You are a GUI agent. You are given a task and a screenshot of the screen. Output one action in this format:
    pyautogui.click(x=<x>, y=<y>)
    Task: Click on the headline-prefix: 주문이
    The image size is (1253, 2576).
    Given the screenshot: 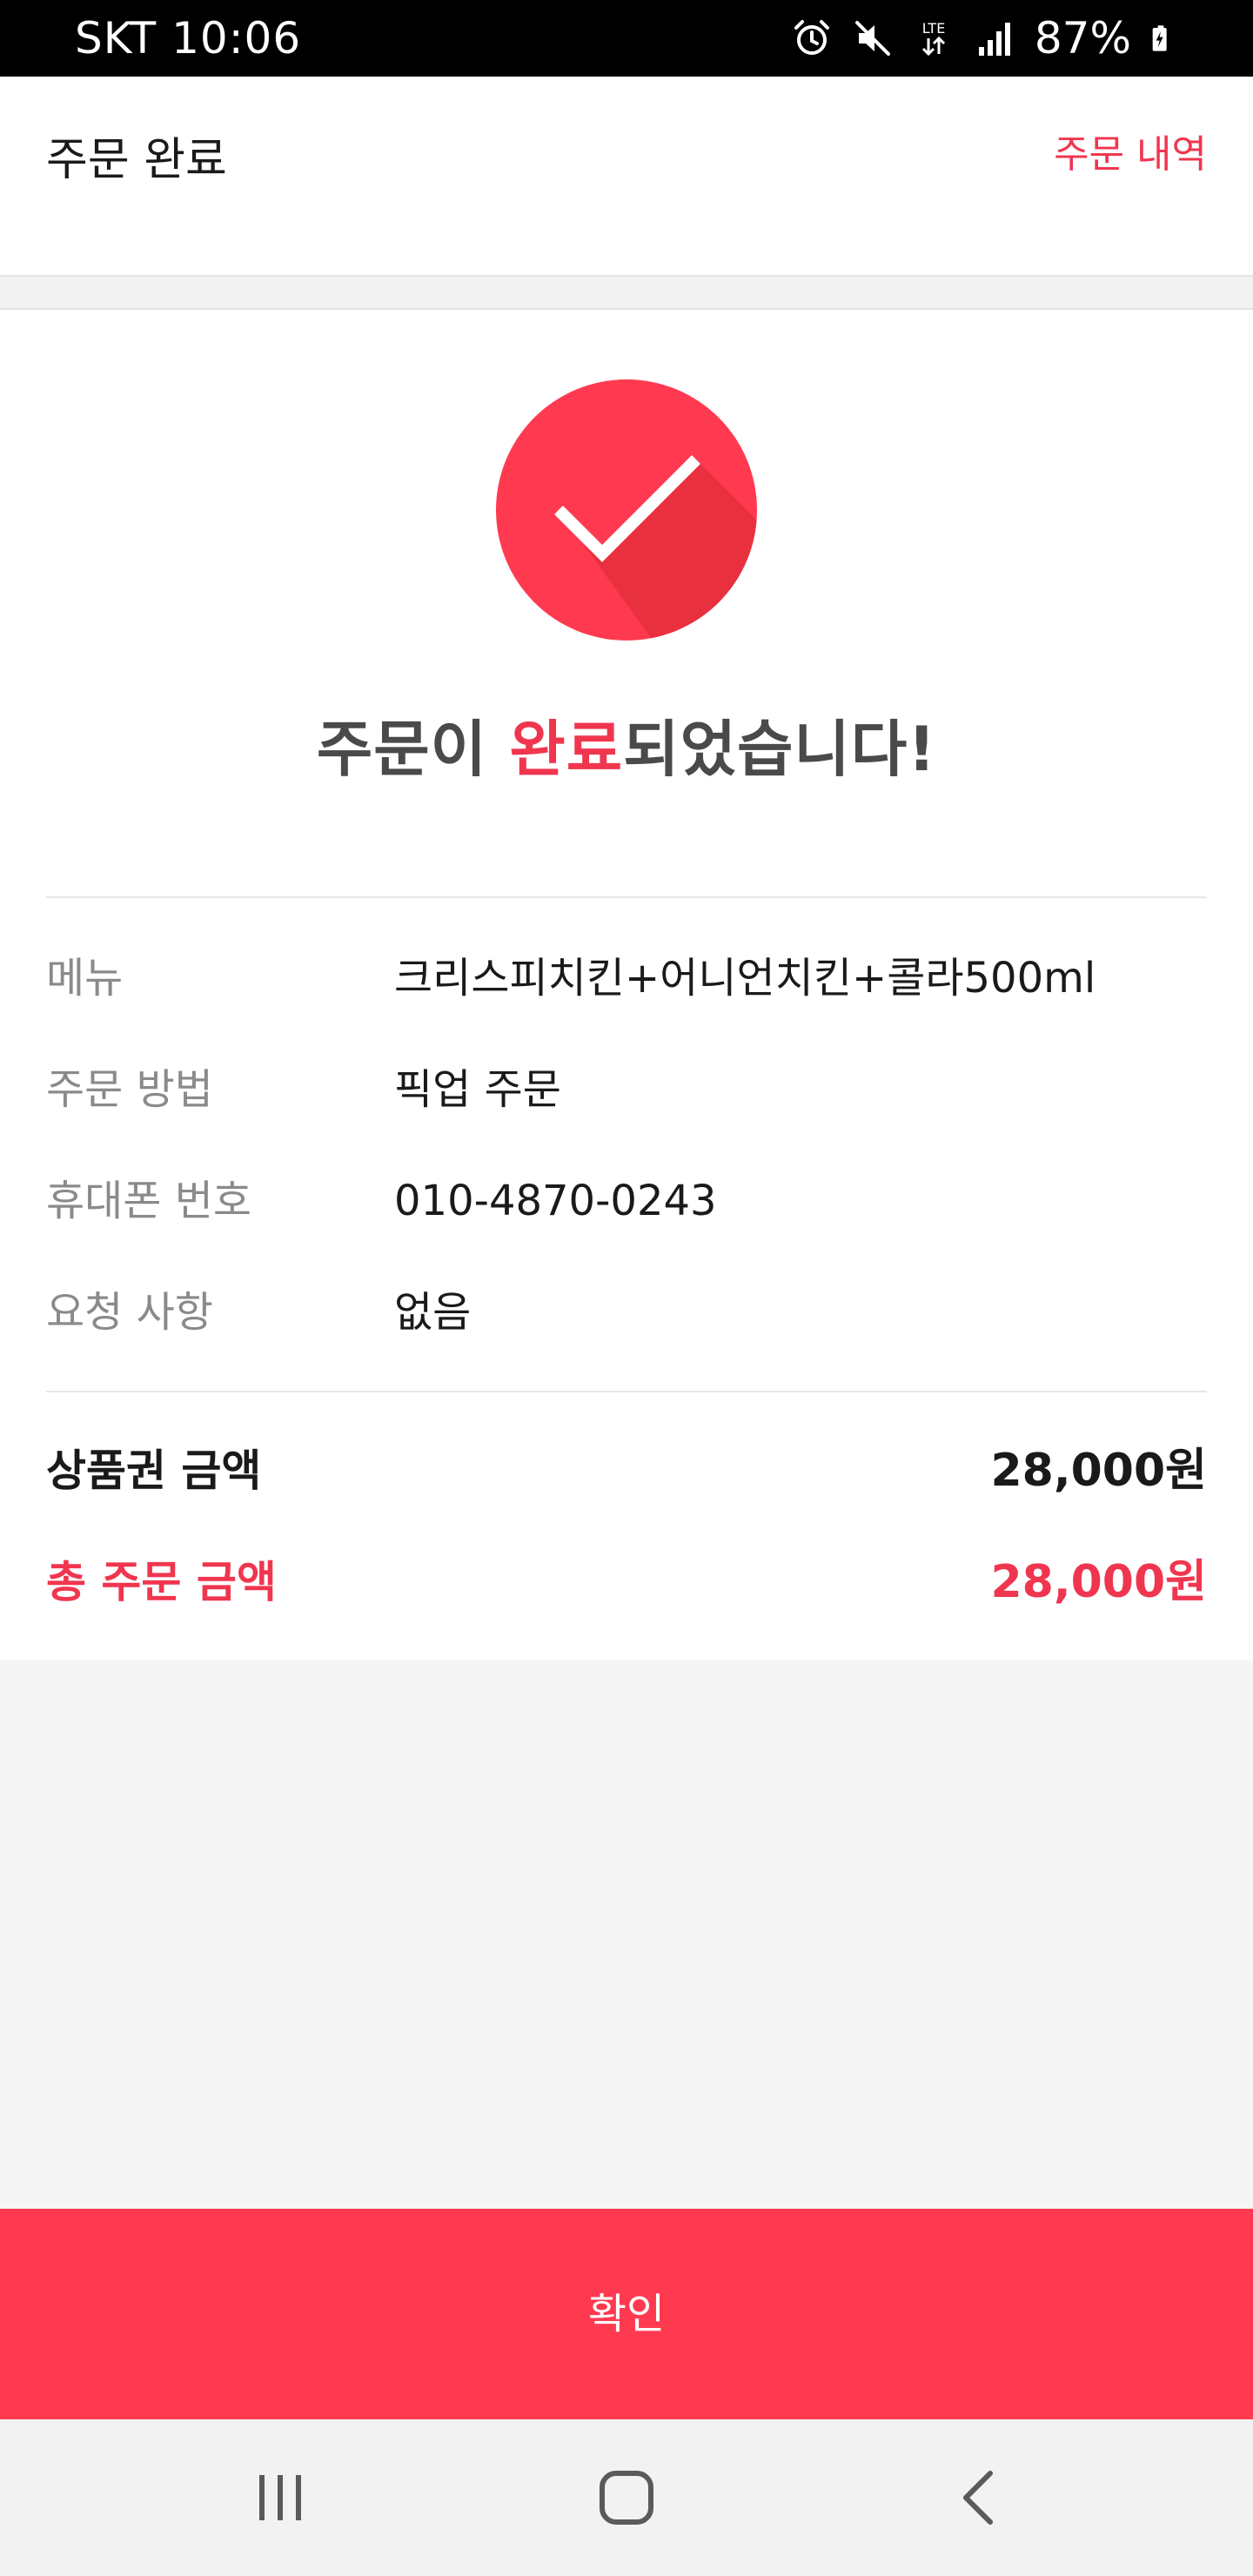 What is the action you would take?
    pyautogui.click(x=413, y=750)
    